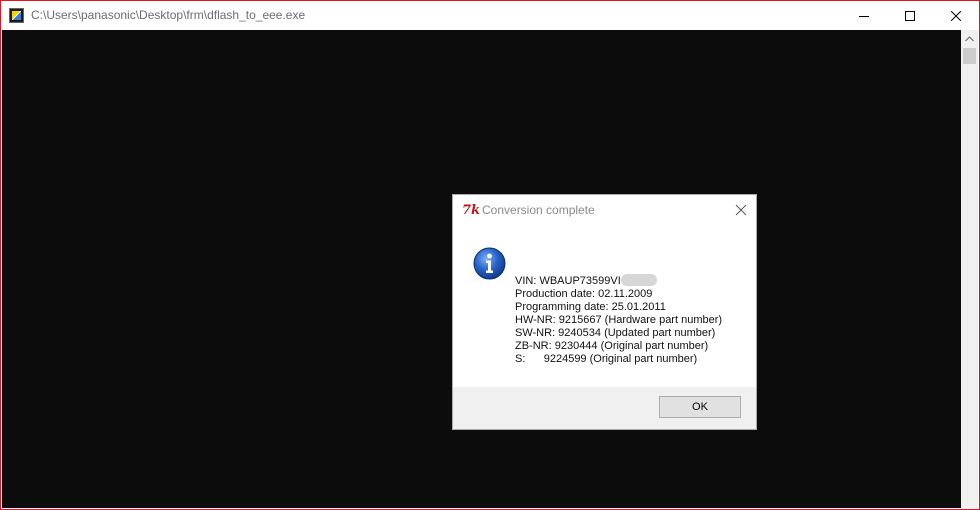 The width and height of the screenshot is (980, 510). What do you see at coordinates (604, 408) in the screenshot?
I see `dialog-footer: OK` at bounding box center [604, 408].